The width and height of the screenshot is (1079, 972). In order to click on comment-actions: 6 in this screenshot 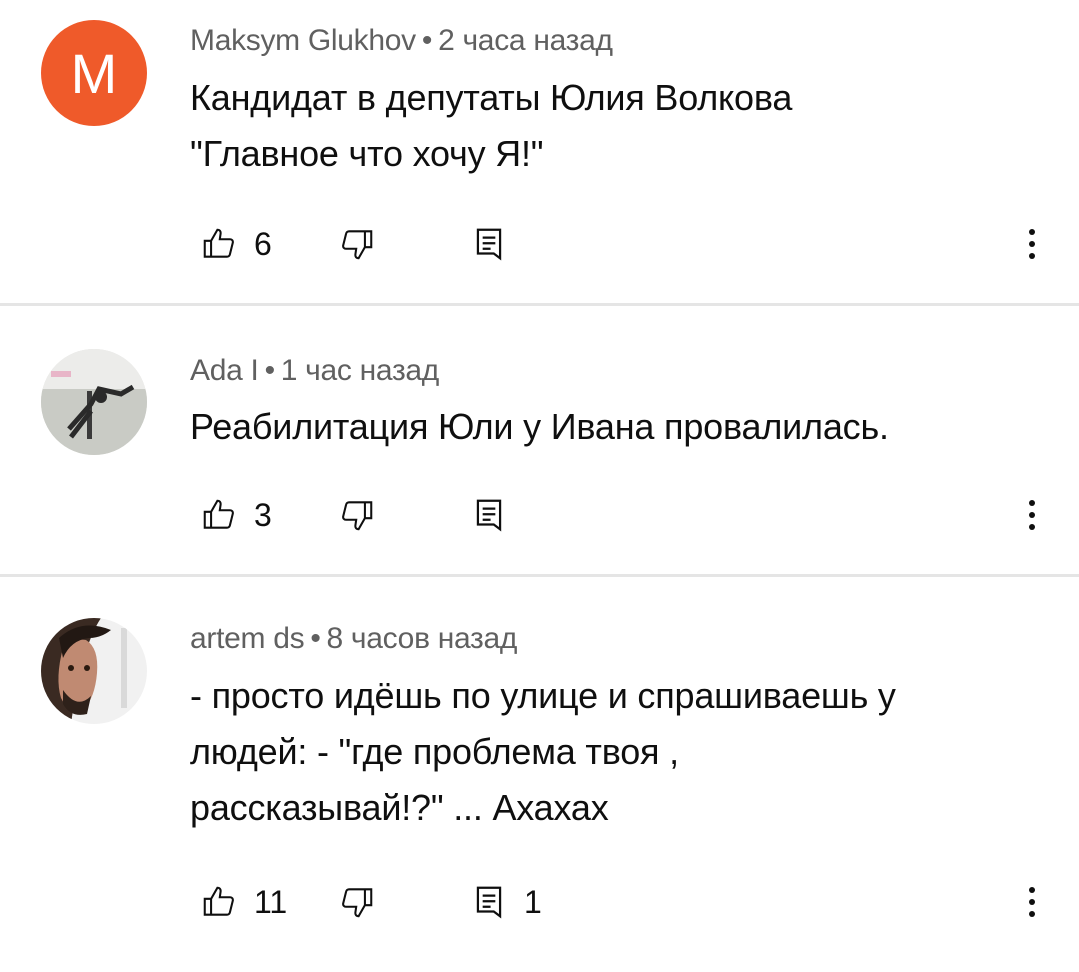, I will do `click(620, 244)`.